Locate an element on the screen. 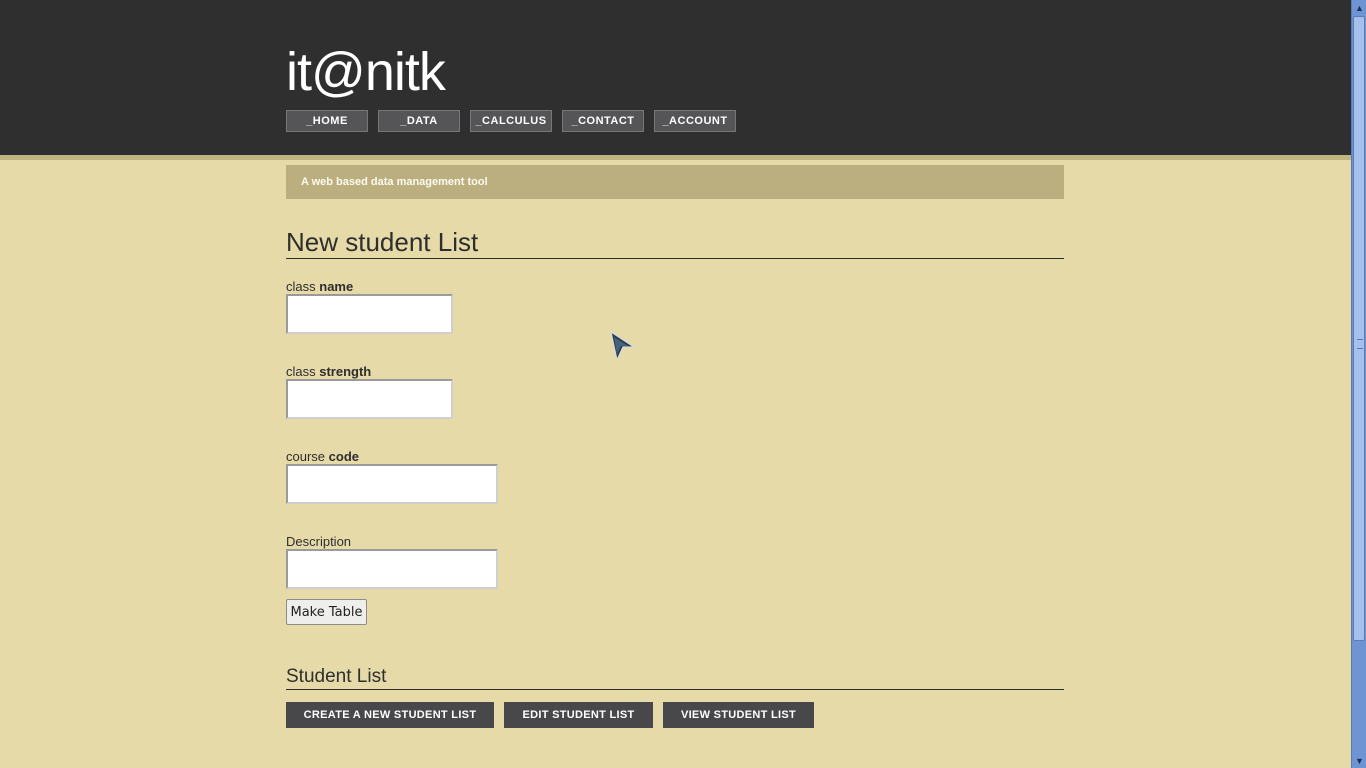  description-label: Description is located at coordinates (318, 541).